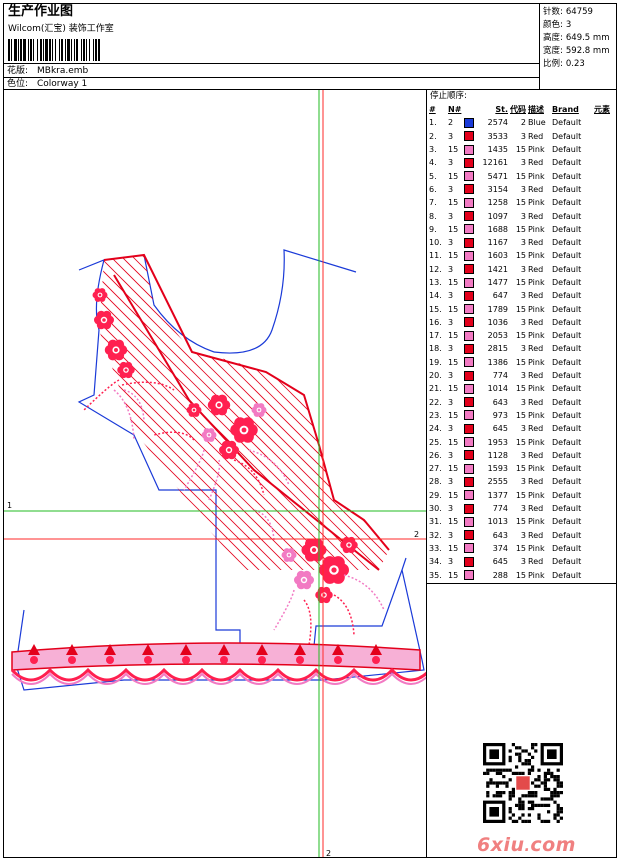  Describe the element at coordinates (433, 150) in the screenshot. I see `table-cell: 3.` at that location.